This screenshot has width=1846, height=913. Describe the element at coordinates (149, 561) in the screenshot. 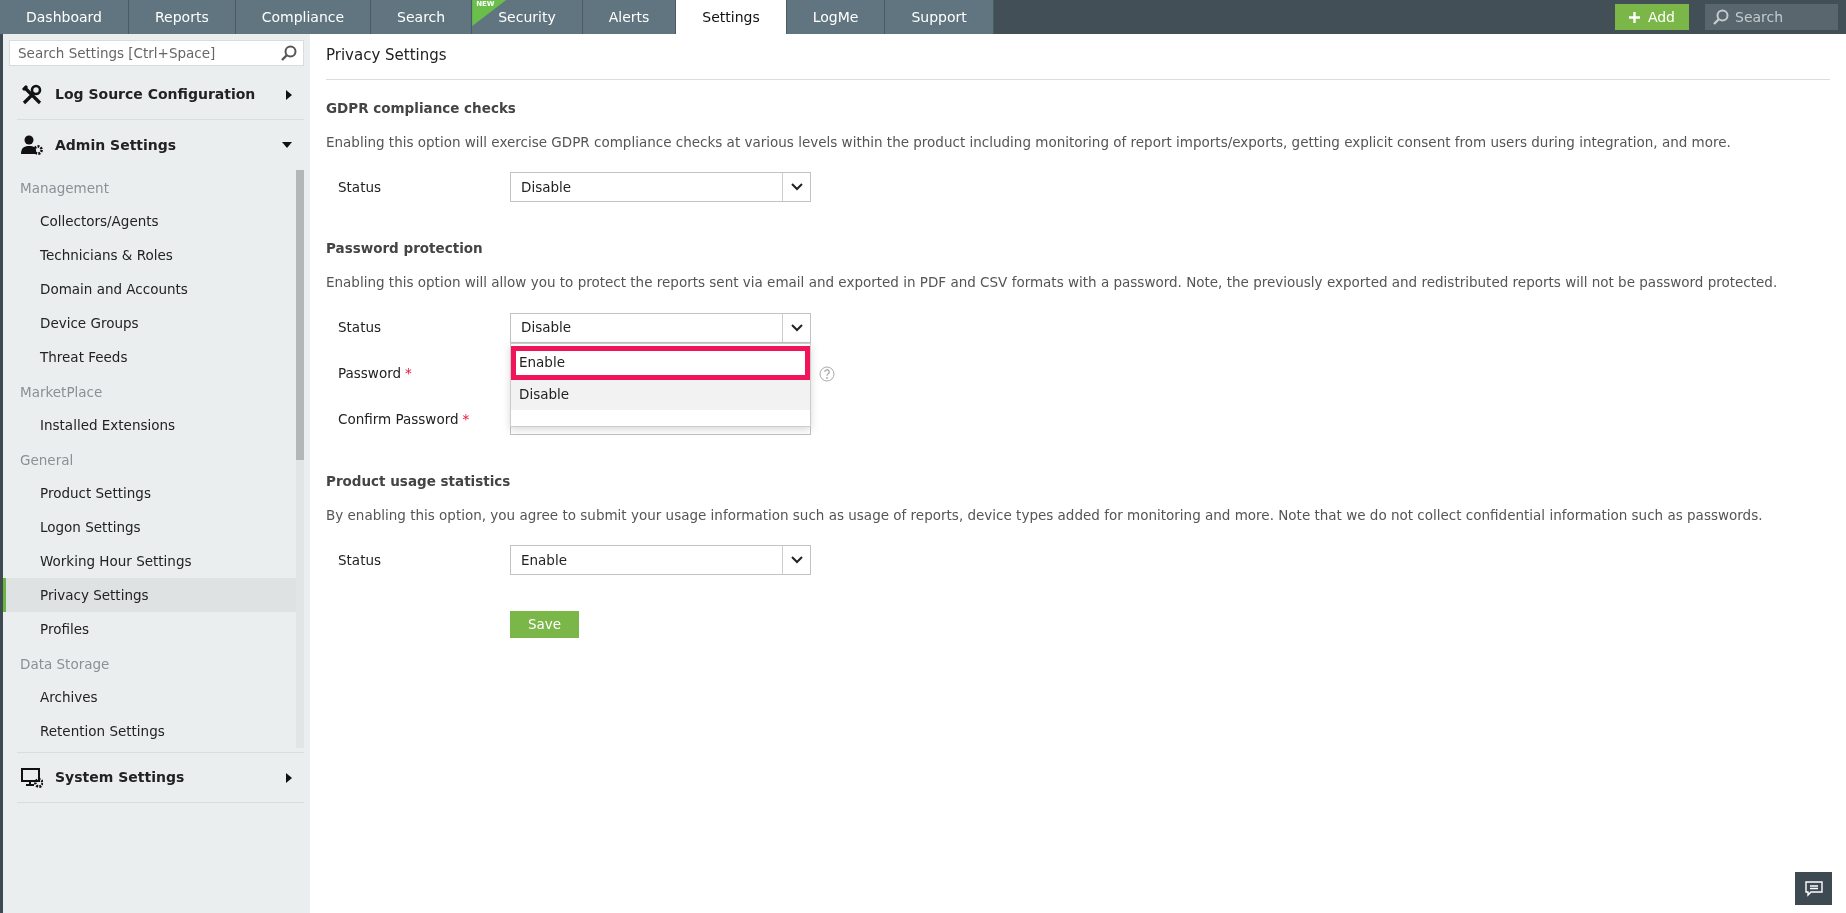

I see `menu-item: Working Hour Settings` at that location.